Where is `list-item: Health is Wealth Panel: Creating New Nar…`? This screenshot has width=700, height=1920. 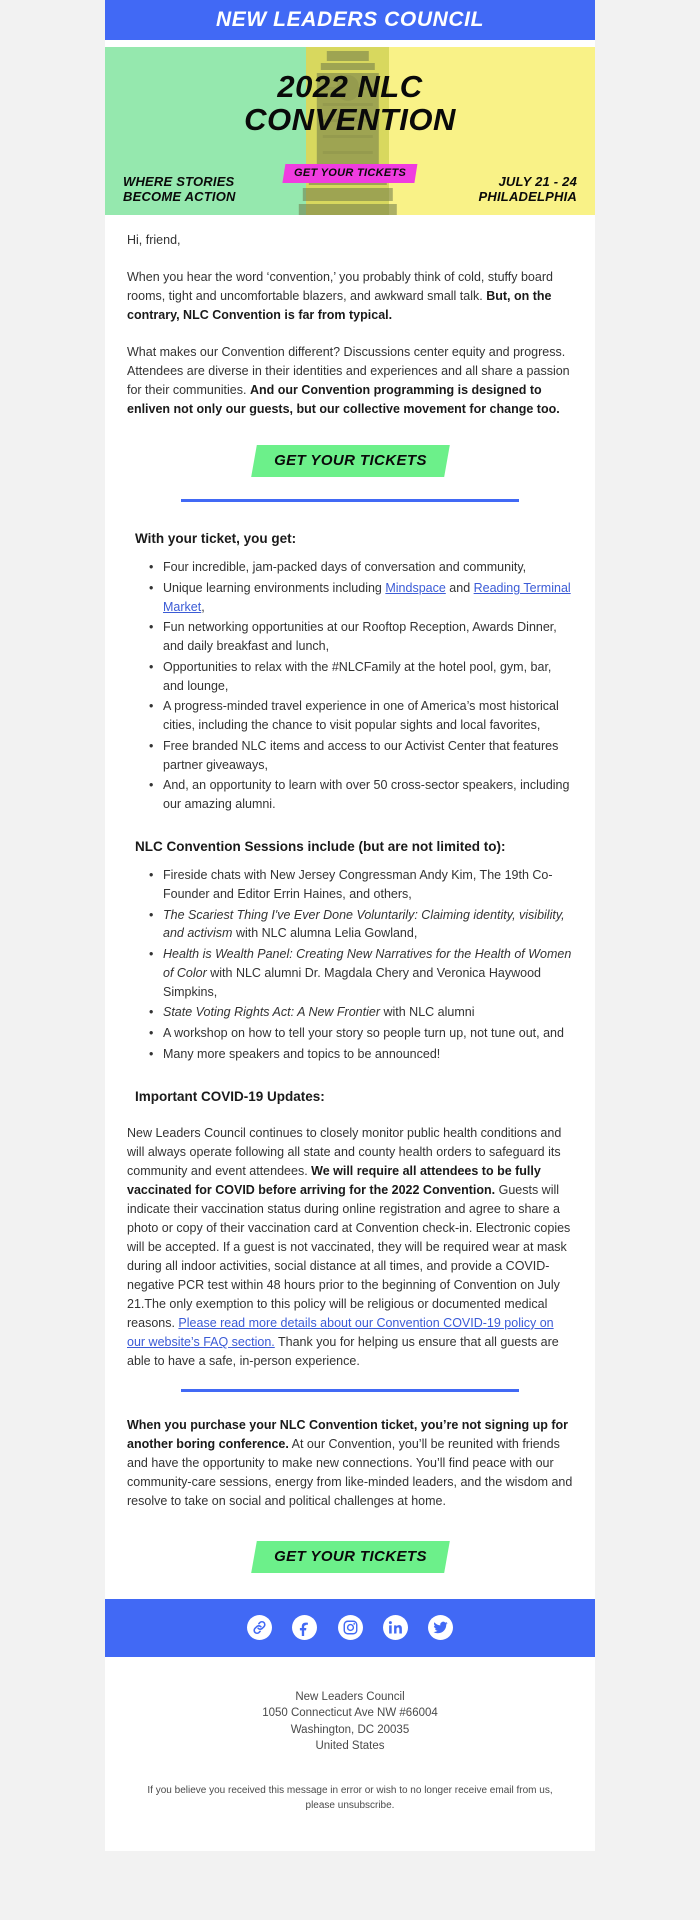
list-item: Health is Wealth Panel: Creating New Nar… is located at coordinates (361, 974).